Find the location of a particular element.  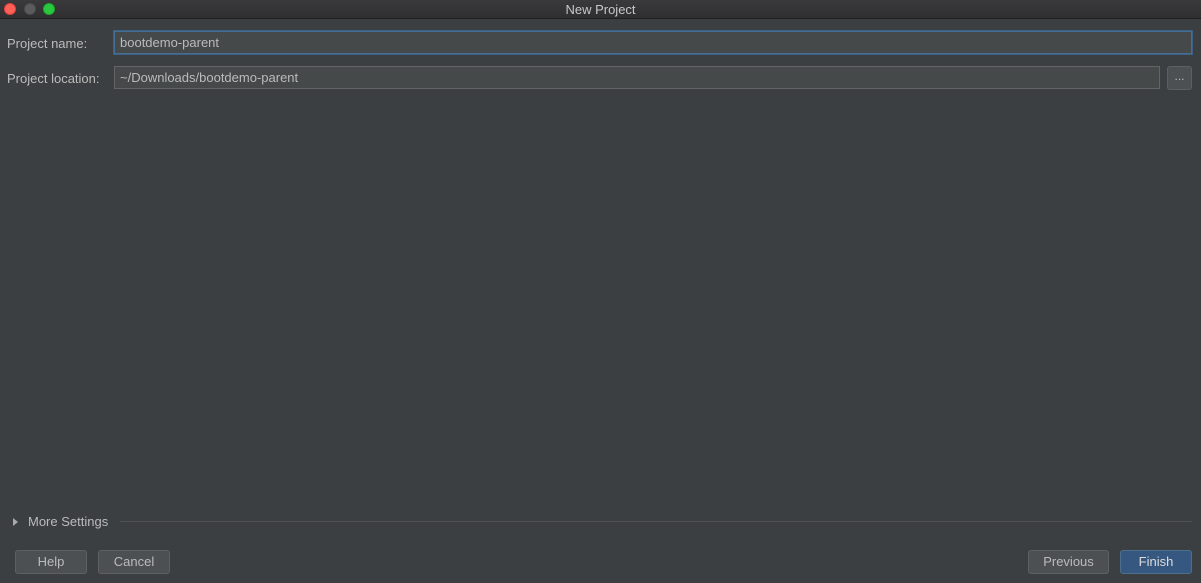

project-name-input is located at coordinates (653, 42).